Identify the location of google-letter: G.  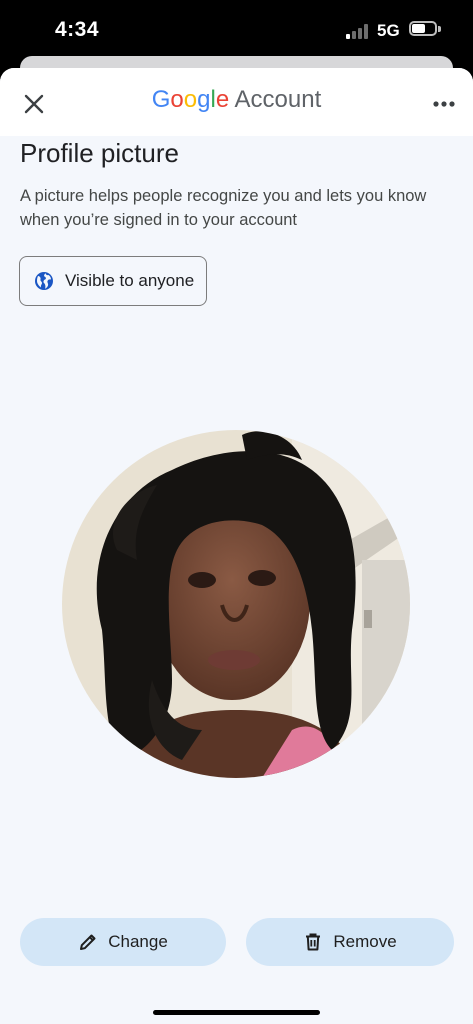
(161, 99).